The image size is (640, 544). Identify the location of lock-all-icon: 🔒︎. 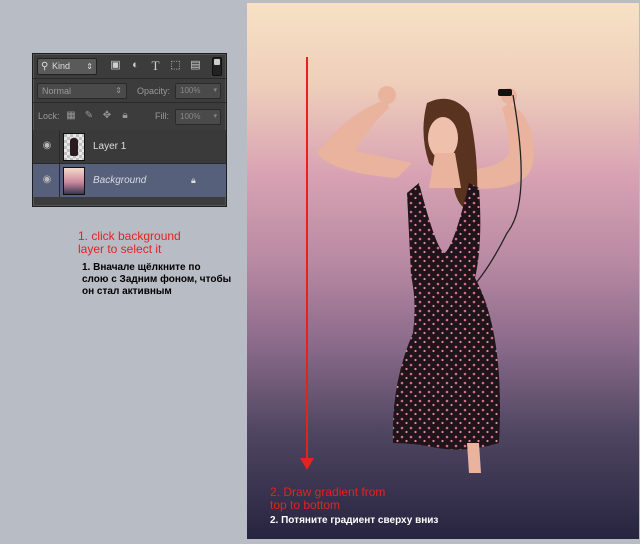
(125, 116).